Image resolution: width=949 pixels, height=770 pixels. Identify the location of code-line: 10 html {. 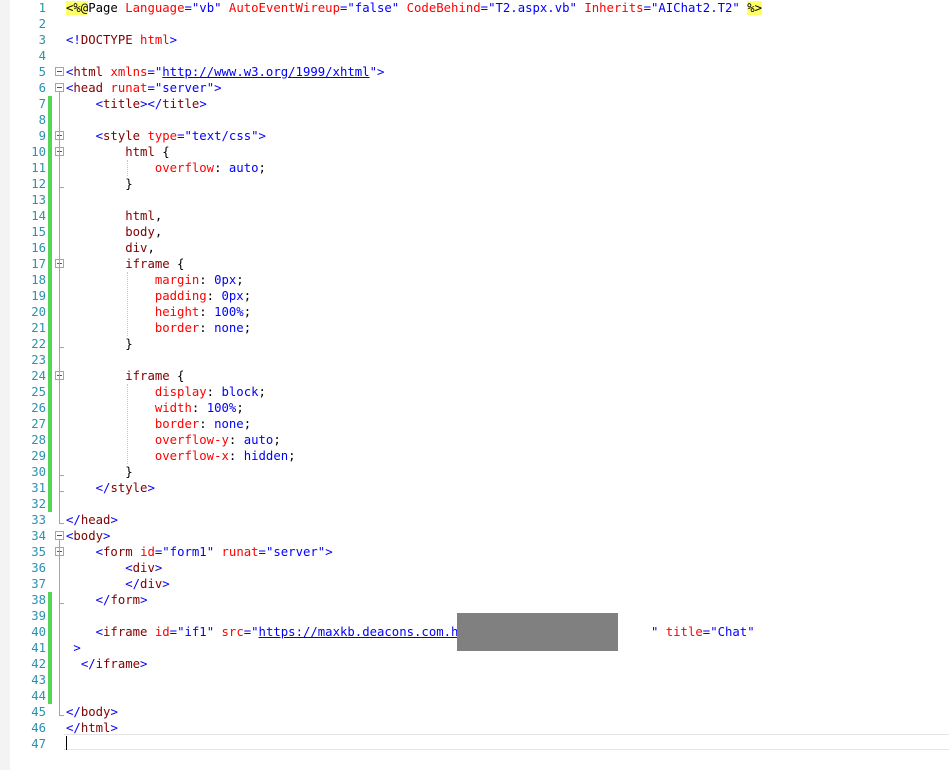
(474, 152).